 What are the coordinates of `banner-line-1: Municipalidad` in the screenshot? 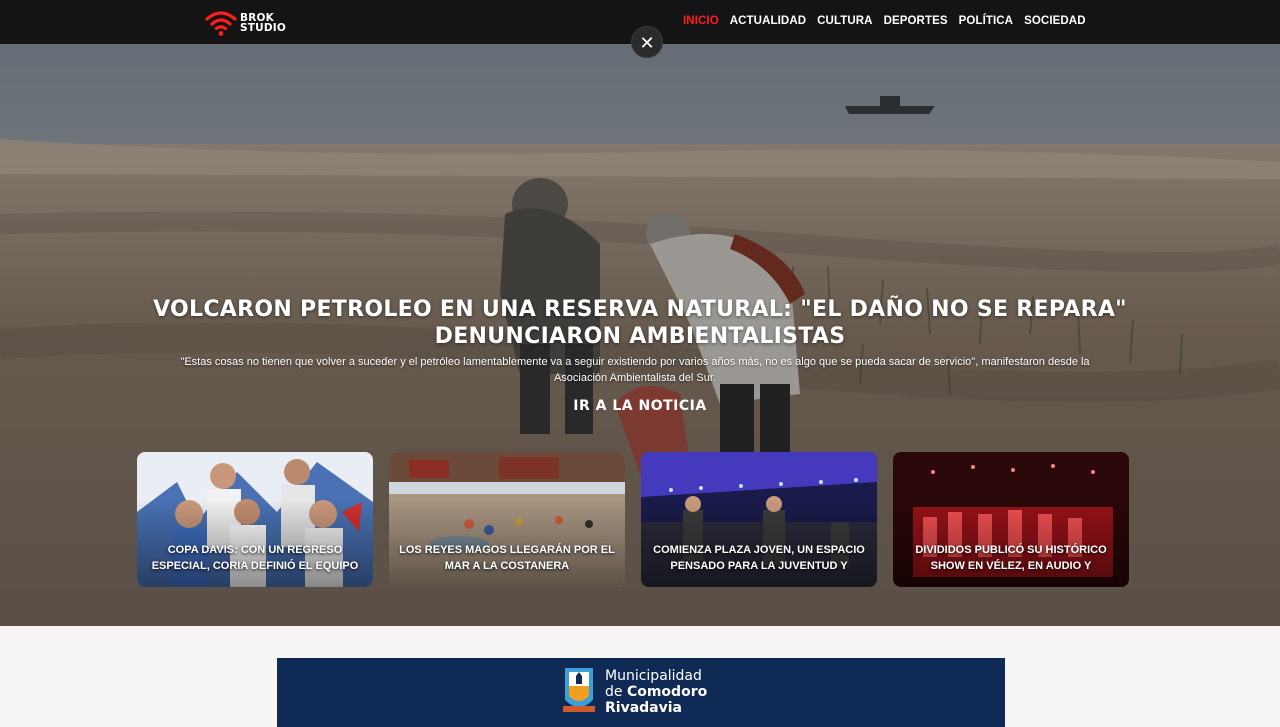 It's located at (653, 676).